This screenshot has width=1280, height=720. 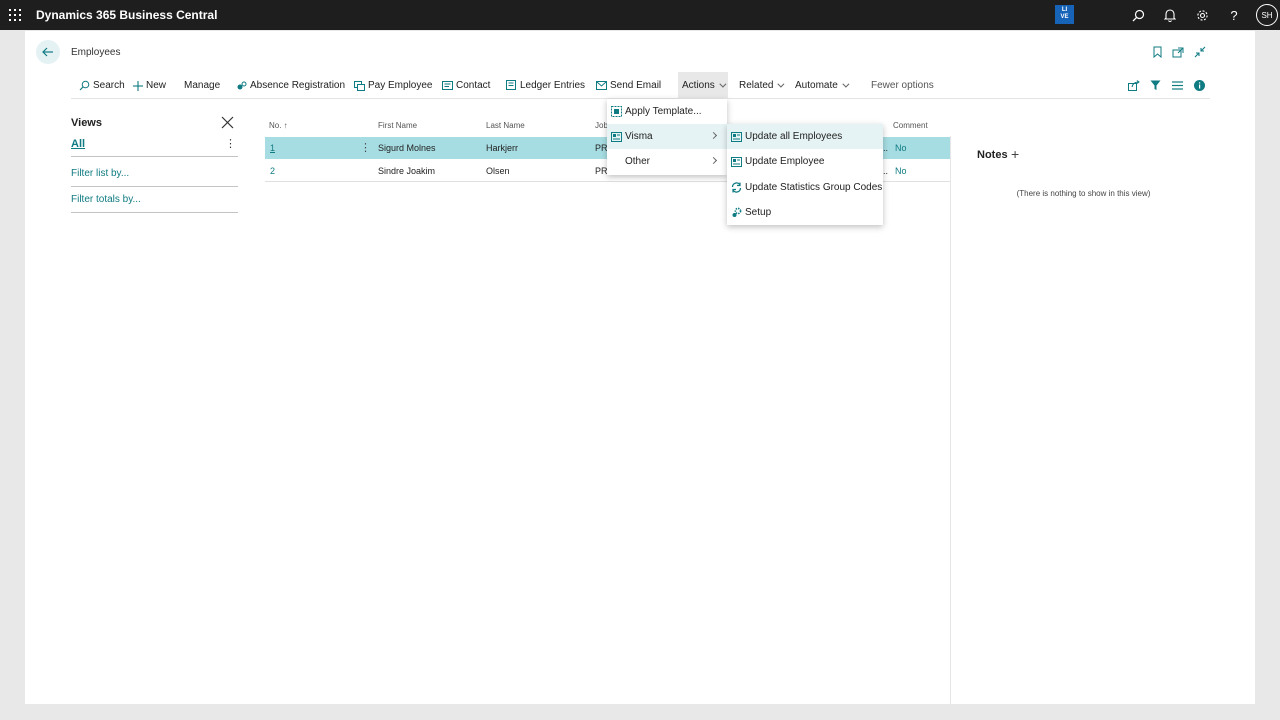 What do you see at coordinates (278, 125) in the screenshot?
I see `column-header-no: No. ↑` at bounding box center [278, 125].